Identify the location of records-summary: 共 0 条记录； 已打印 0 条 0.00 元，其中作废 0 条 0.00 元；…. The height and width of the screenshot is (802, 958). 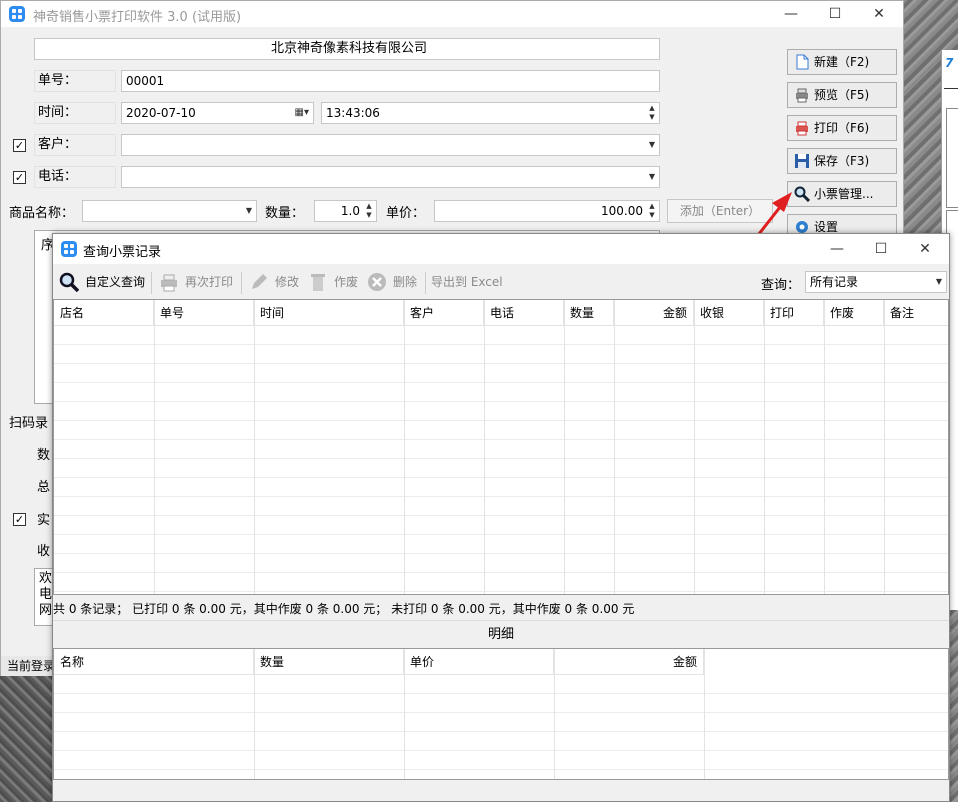
(344, 609).